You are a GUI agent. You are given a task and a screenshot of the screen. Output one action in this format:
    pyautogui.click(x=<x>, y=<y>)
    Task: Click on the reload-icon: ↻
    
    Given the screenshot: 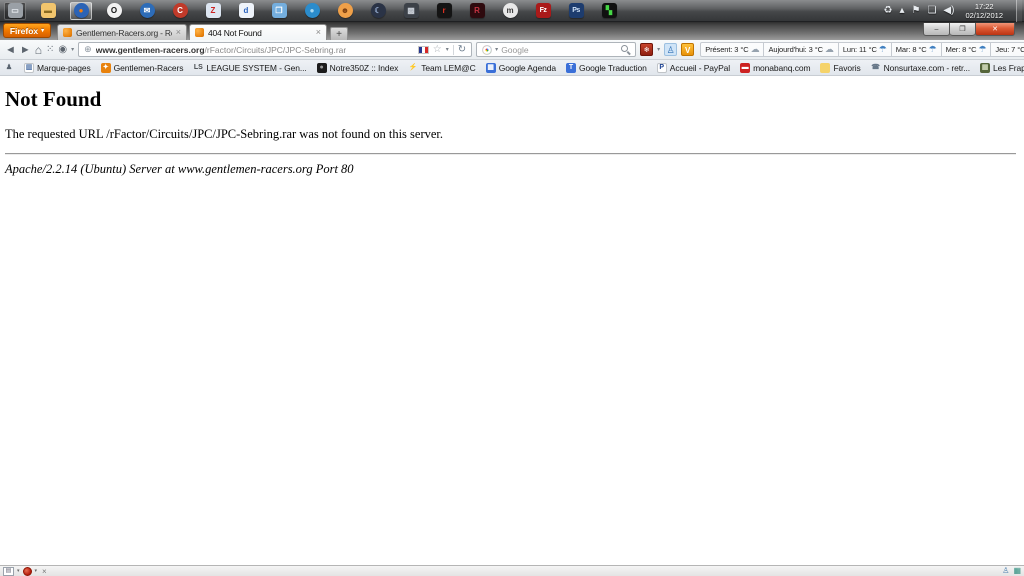 What is the action you would take?
    pyautogui.click(x=462, y=49)
    